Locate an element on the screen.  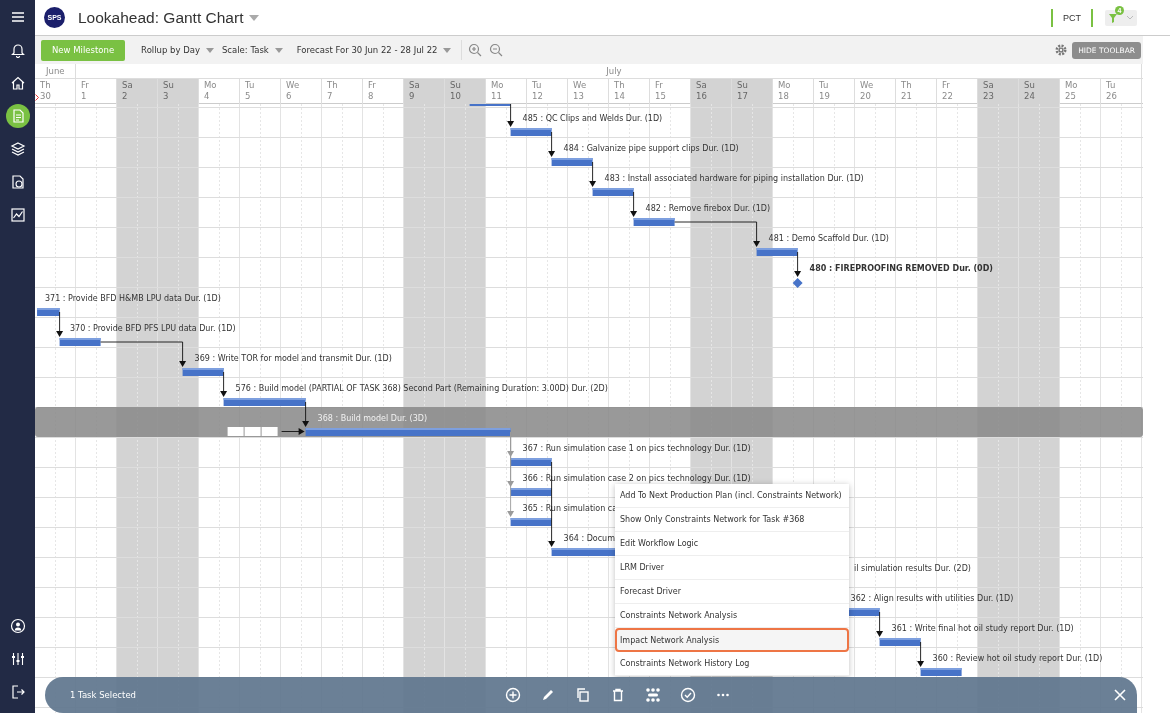
date-label: 7 is located at coordinates (330, 96).